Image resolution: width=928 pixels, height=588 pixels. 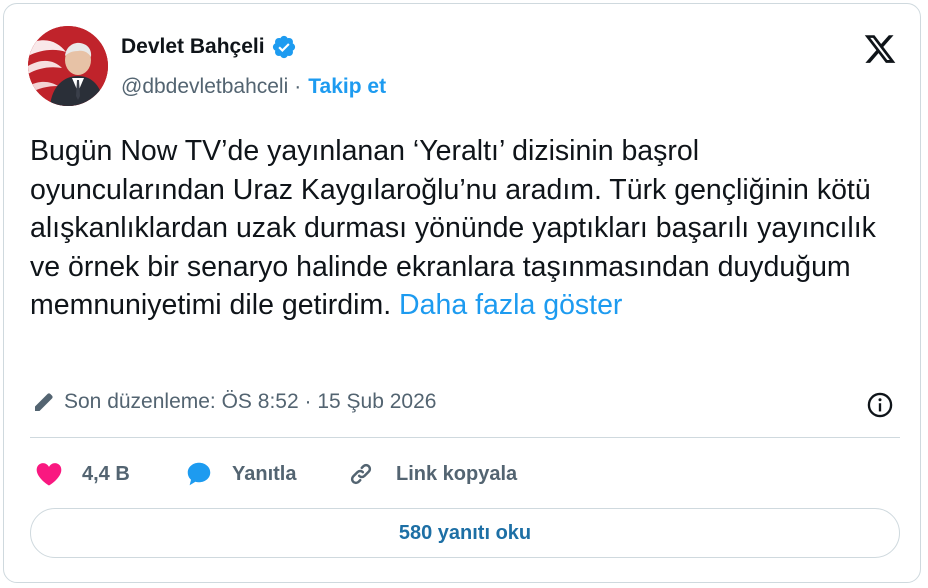 I want to click on speech-bubble-icon, so click(x=199, y=474).